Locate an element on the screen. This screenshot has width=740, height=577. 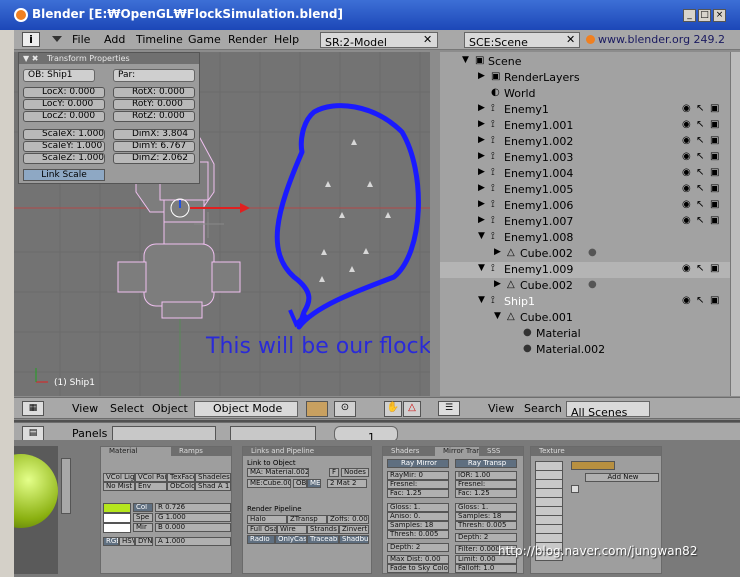
outliner-row: ▶ ⟟ Enemy1.003 ◉ ↖ ▣ is located at coordinates (585, 158).